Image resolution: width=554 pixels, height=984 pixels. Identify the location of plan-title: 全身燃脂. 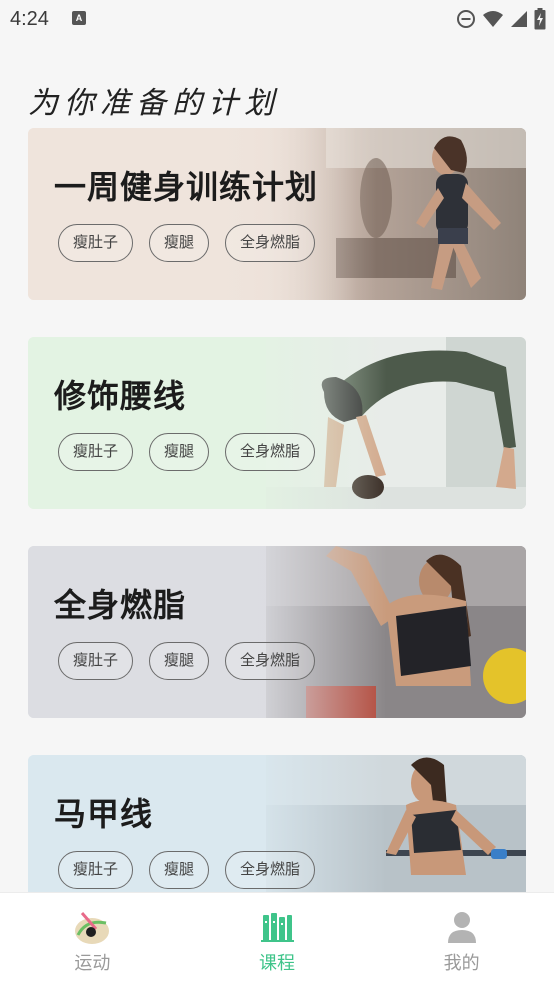
(120, 605).